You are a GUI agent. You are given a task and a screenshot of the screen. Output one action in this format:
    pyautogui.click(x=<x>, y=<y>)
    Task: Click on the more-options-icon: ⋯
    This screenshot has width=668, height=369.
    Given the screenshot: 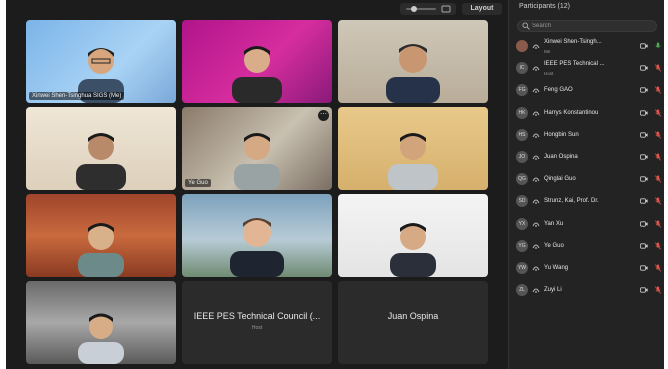 What is the action you would take?
    pyautogui.click(x=323, y=115)
    